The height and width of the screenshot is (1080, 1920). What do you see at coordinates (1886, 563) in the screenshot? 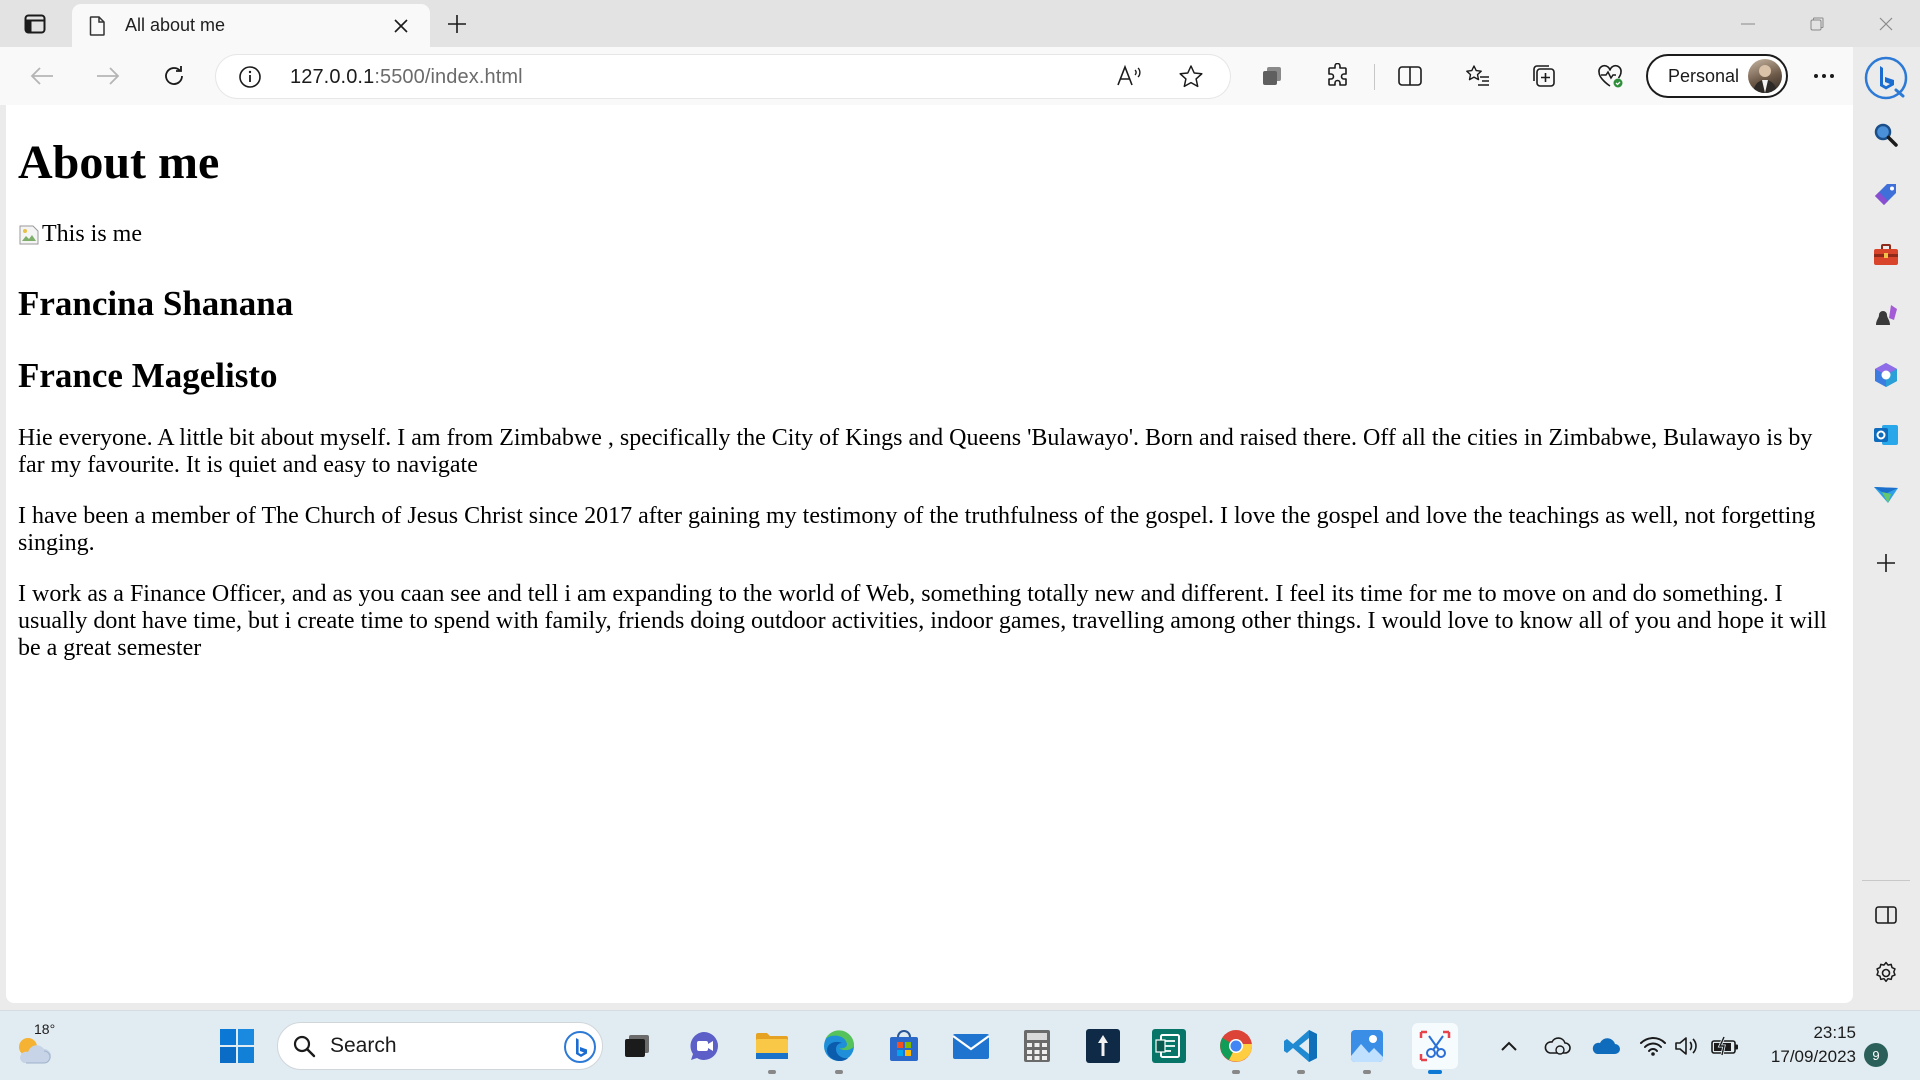
I see `sidebar-add-button` at bounding box center [1886, 563].